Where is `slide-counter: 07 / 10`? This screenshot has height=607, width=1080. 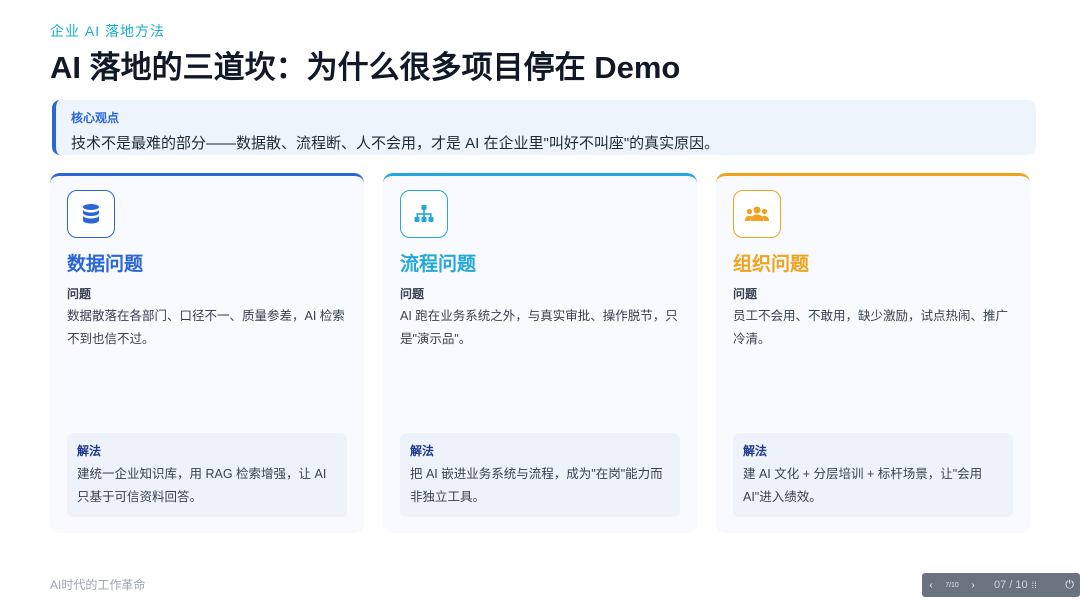 slide-counter: 07 / 10 is located at coordinates (1011, 585).